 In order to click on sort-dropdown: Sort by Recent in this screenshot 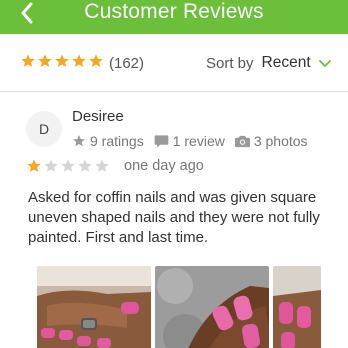, I will do `click(268, 63)`.